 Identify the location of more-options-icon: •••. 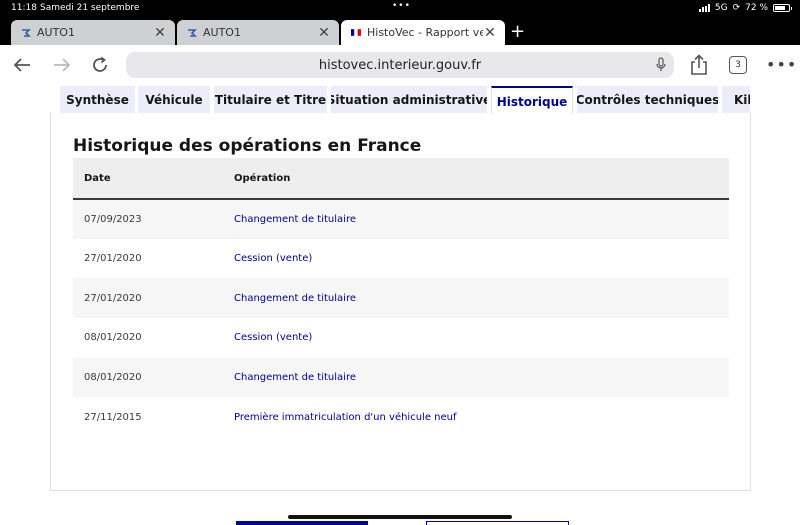
(781, 64).